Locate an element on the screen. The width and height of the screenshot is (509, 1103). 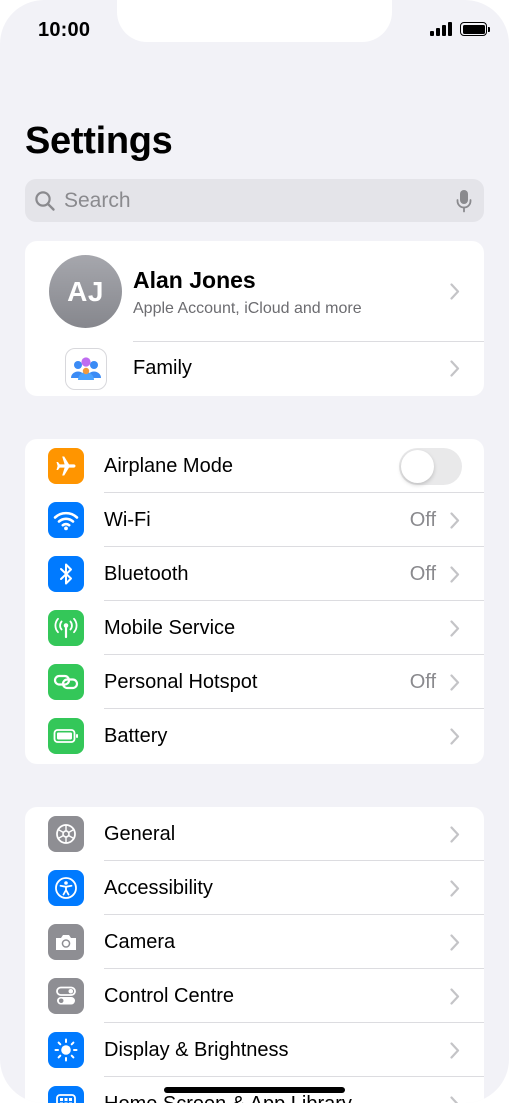
camera-icon is located at coordinates (66, 942).